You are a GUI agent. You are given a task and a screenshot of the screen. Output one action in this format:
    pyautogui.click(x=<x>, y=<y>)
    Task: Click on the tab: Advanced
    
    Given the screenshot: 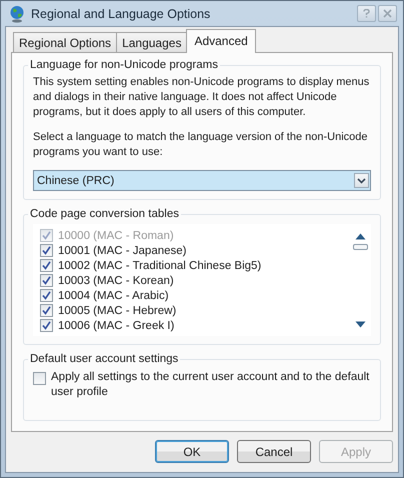 What is the action you would take?
    pyautogui.click(x=221, y=41)
    